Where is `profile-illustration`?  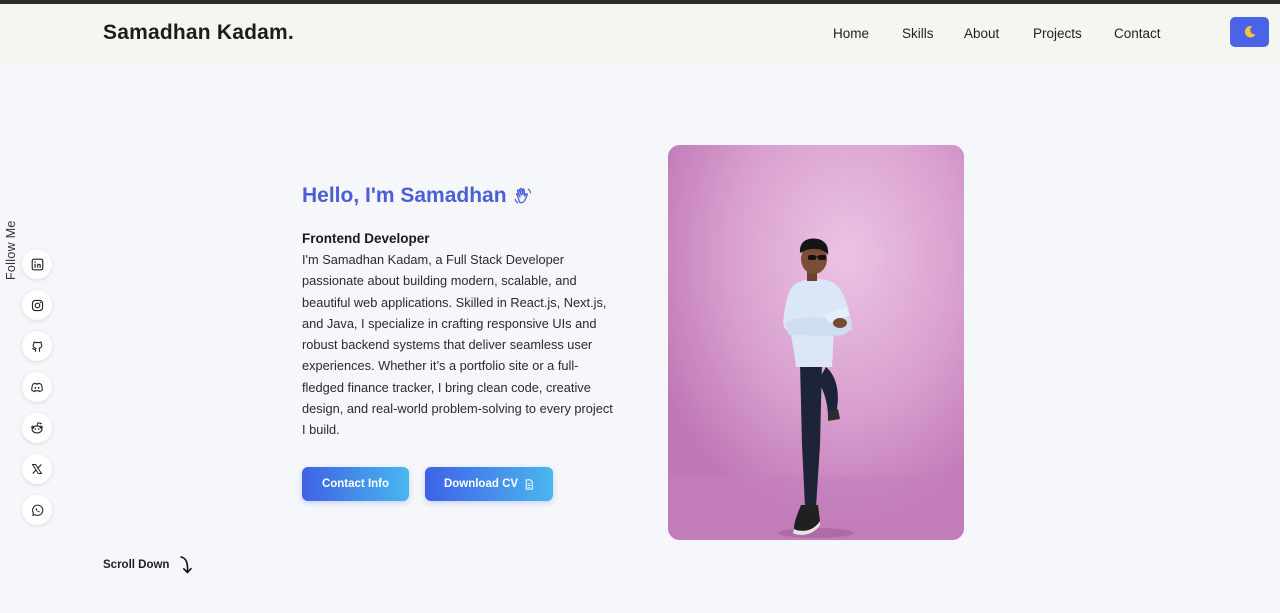
profile-illustration is located at coordinates (816, 342).